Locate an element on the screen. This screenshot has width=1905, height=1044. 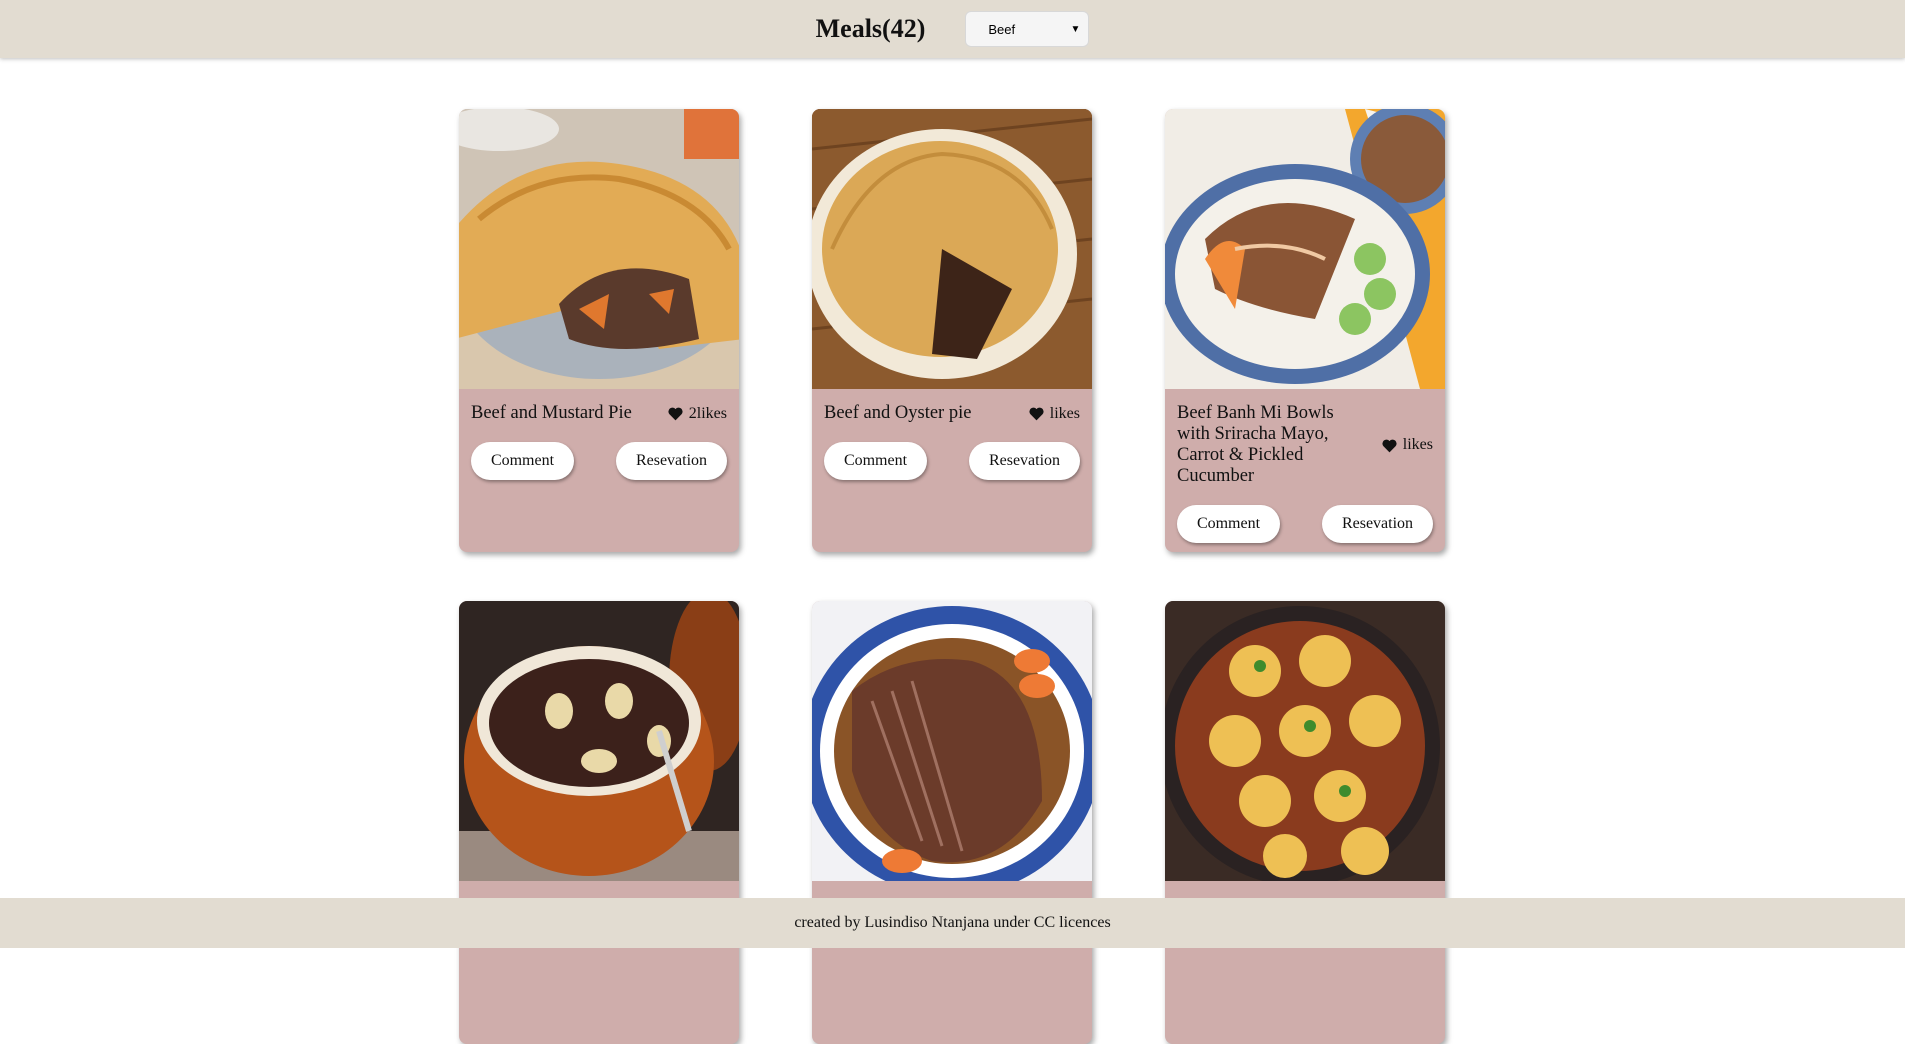
likes-button: 2likes is located at coordinates (697, 414).